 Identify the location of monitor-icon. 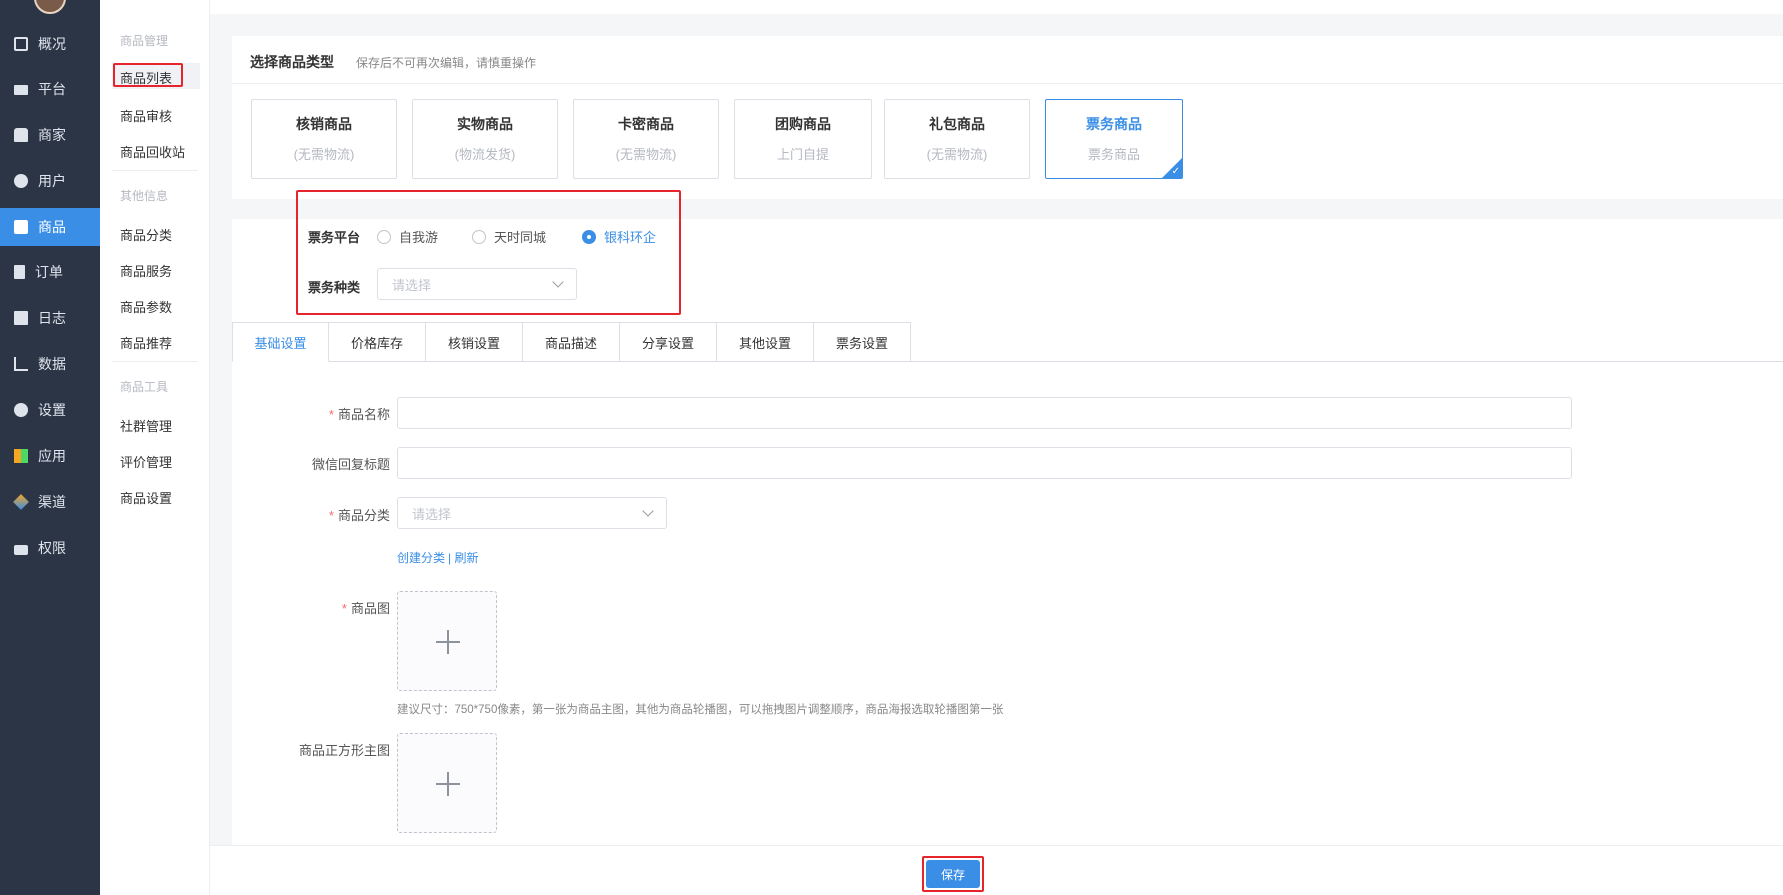
(21, 90).